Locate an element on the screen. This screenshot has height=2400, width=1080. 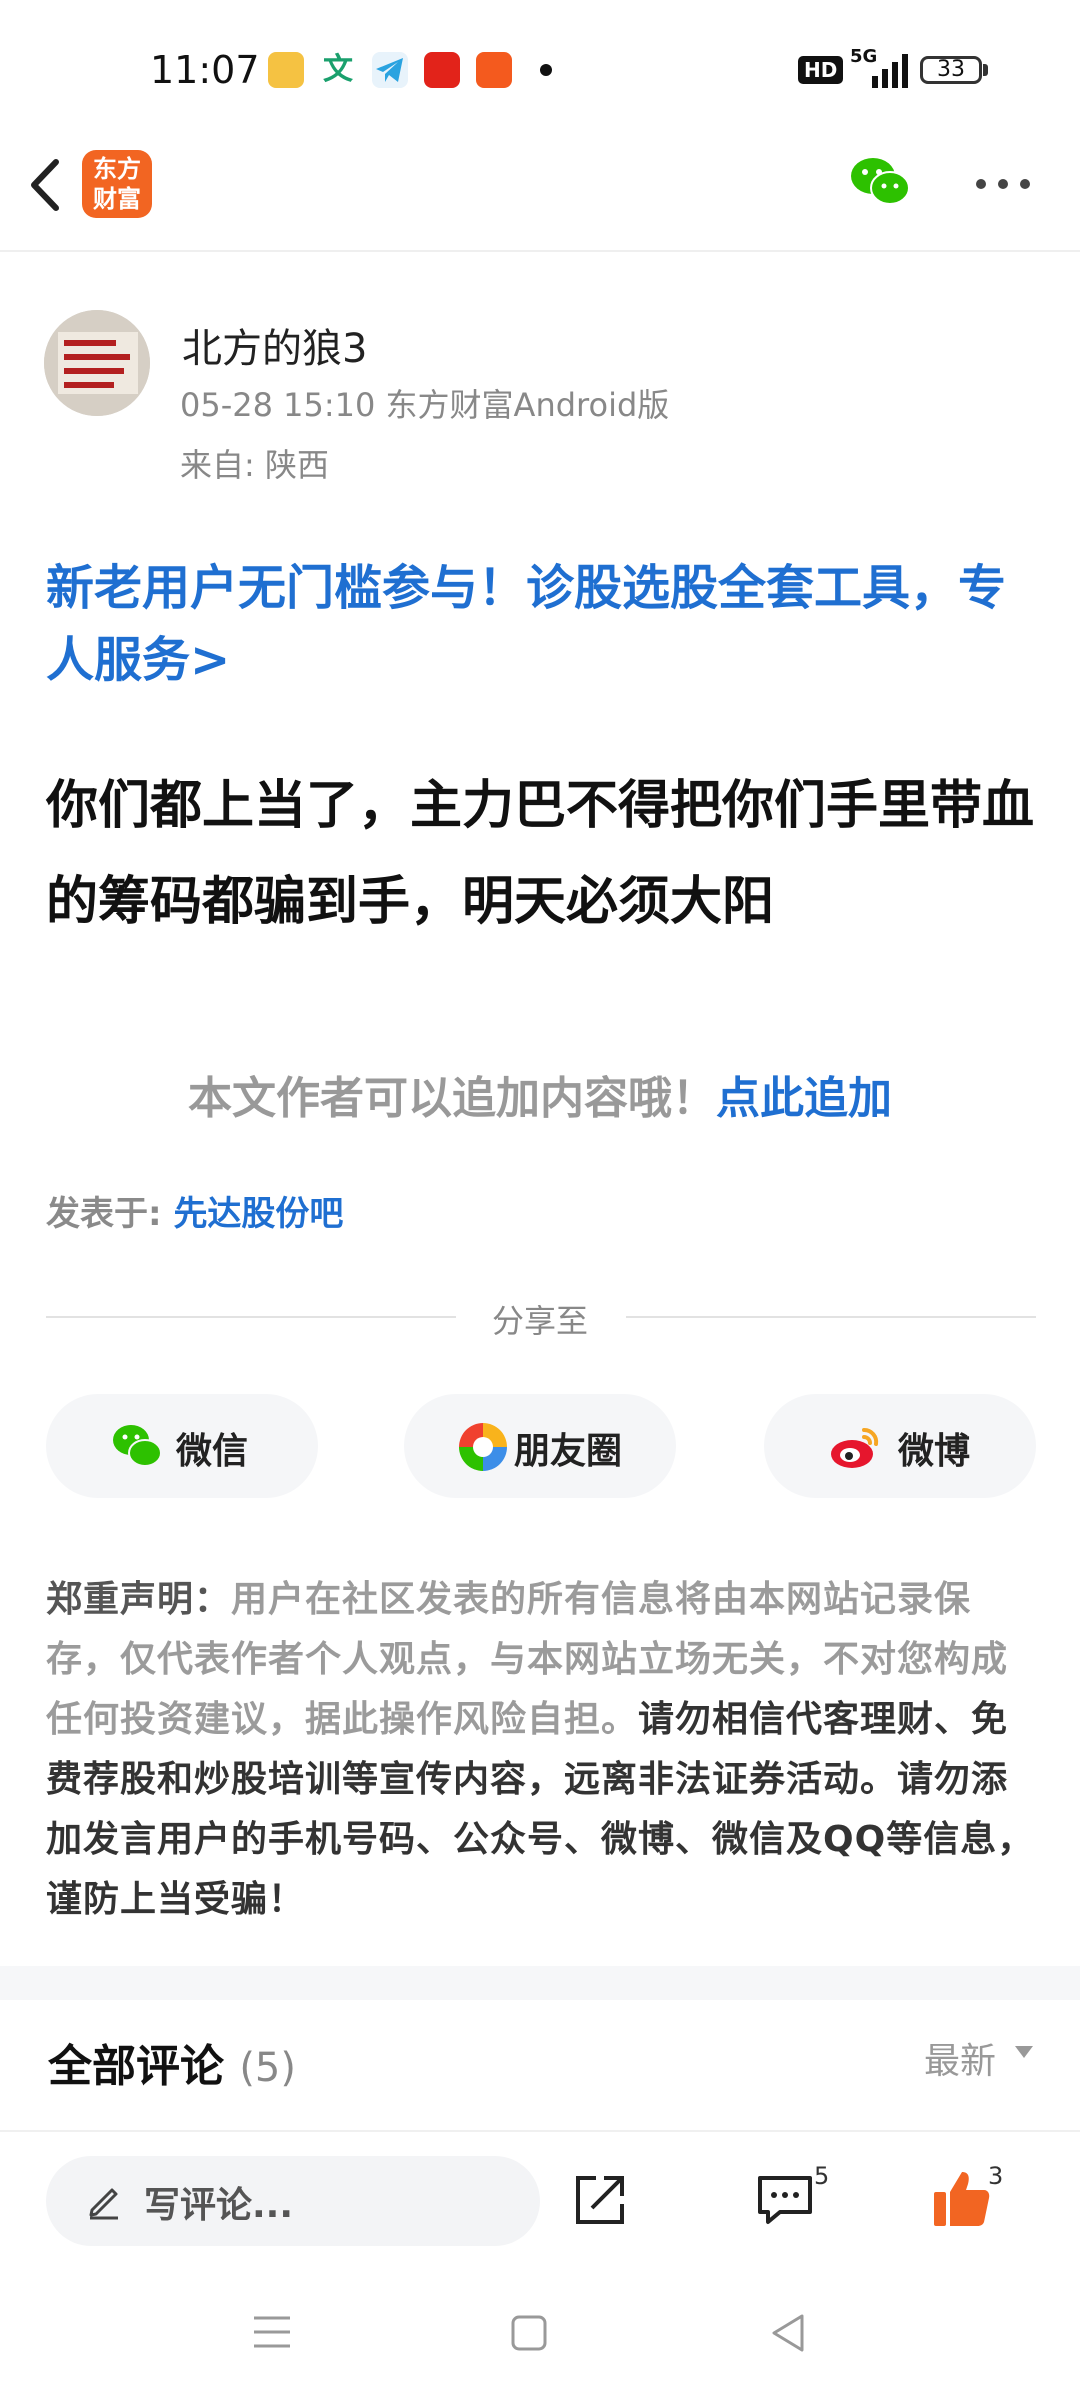
share-icon is located at coordinates (600, 2200).